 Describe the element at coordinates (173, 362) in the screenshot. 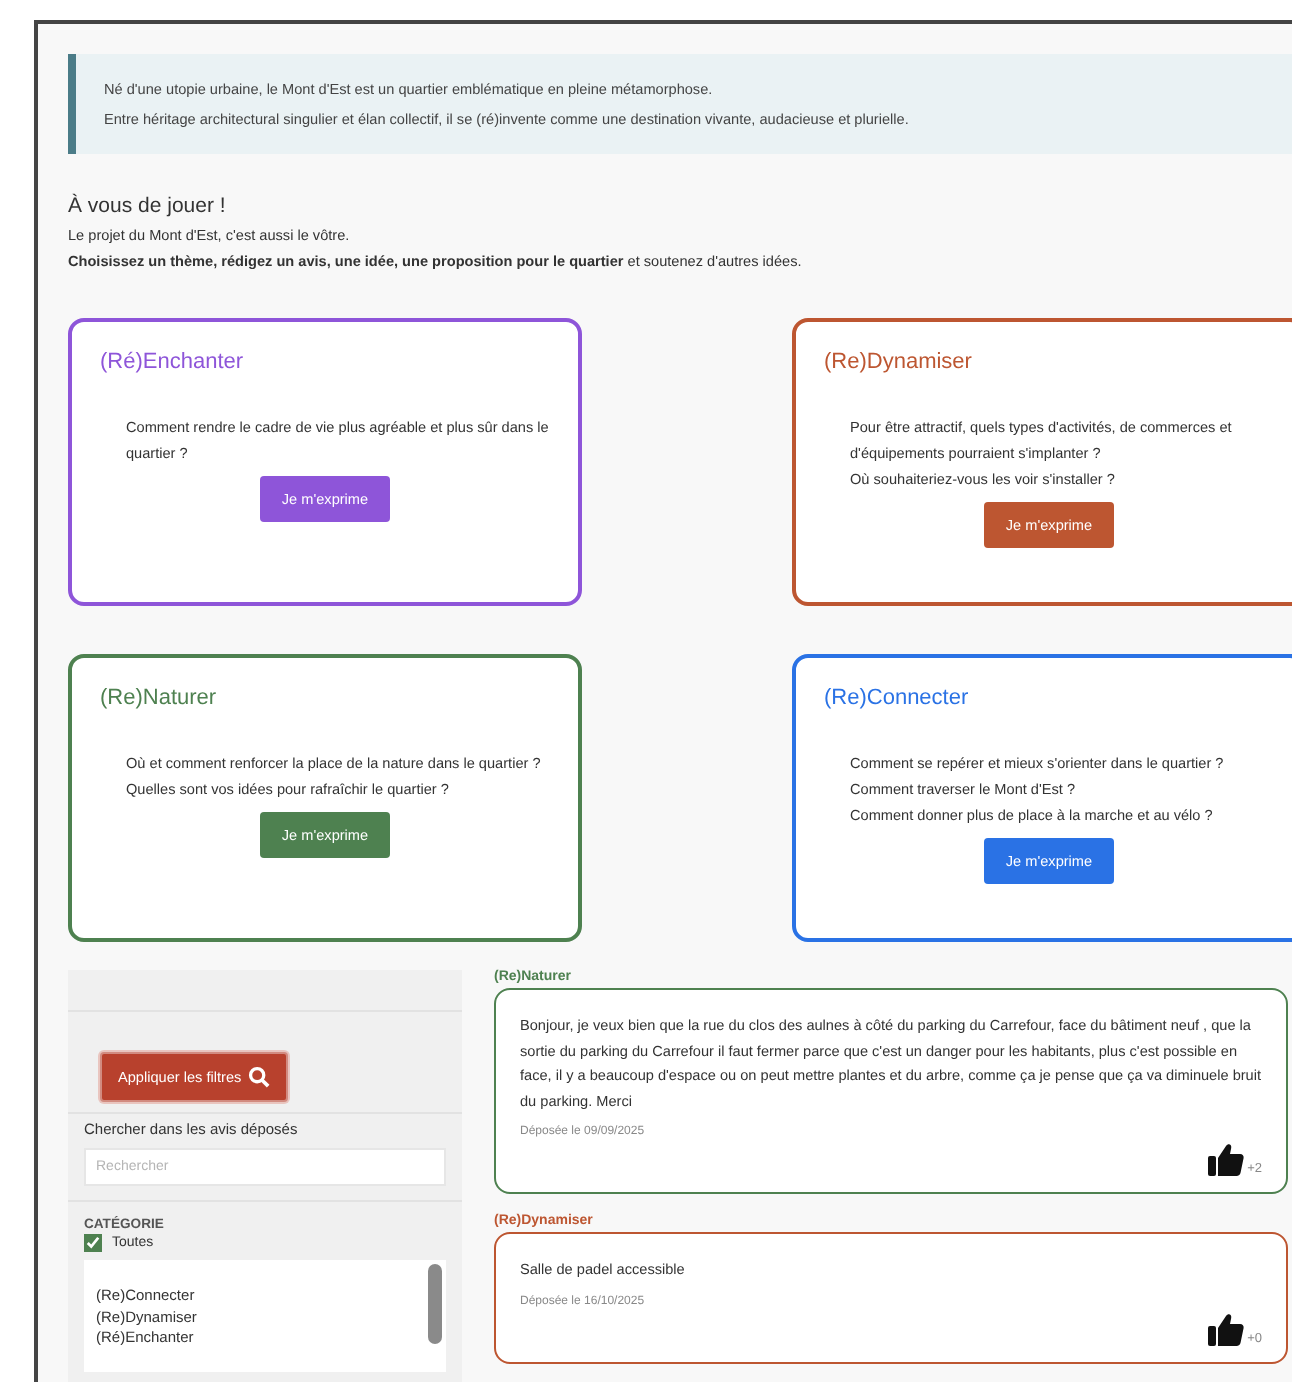

I see `theme-title: (Ré)Enchanter` at that location.